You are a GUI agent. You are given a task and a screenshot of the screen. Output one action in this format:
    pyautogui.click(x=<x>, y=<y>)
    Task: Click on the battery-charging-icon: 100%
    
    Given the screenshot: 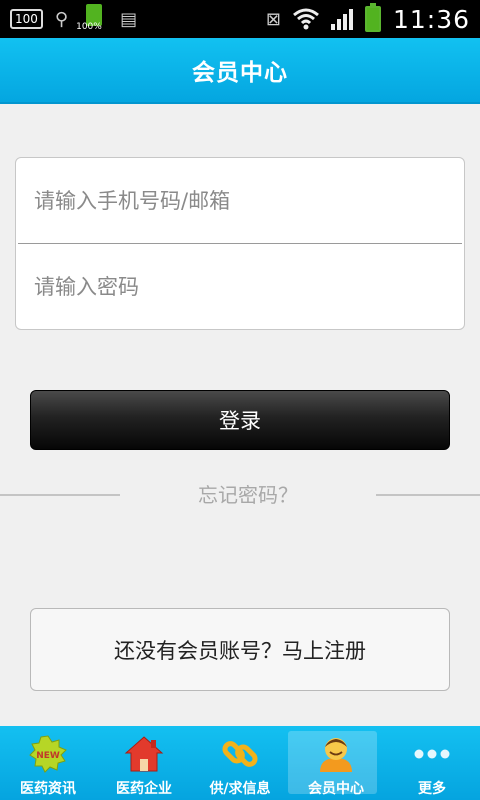 What is the action you would take?
    pyautogui.click(x=92, y=19)
    